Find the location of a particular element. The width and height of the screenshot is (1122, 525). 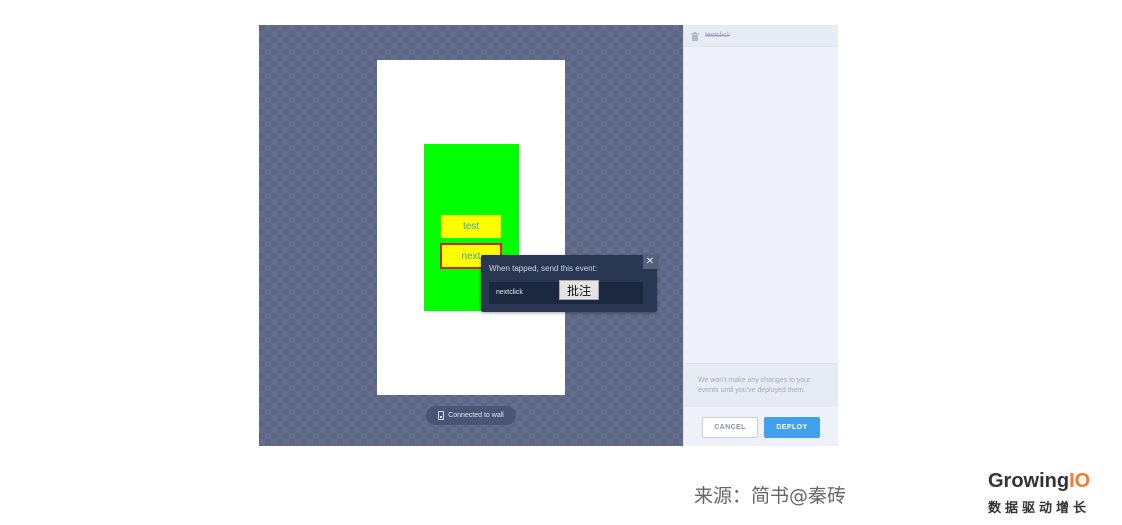

phone-icon is located at coordinates (441, 415).